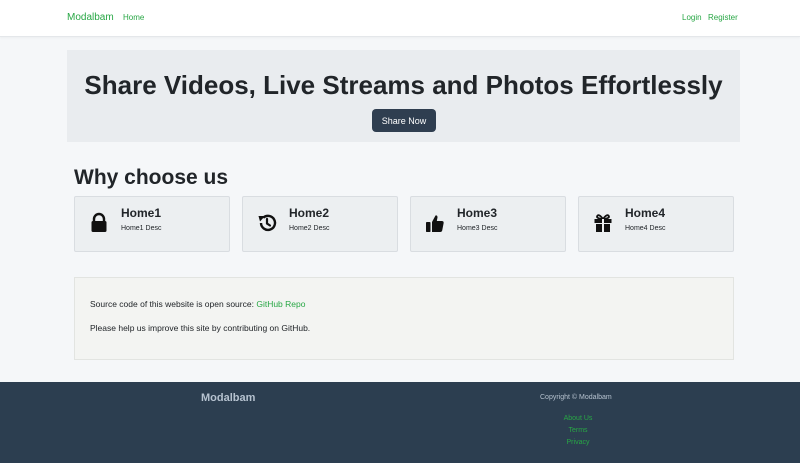  I want to click on navbar: Modalbam Home Login Register, so click(400, 18).